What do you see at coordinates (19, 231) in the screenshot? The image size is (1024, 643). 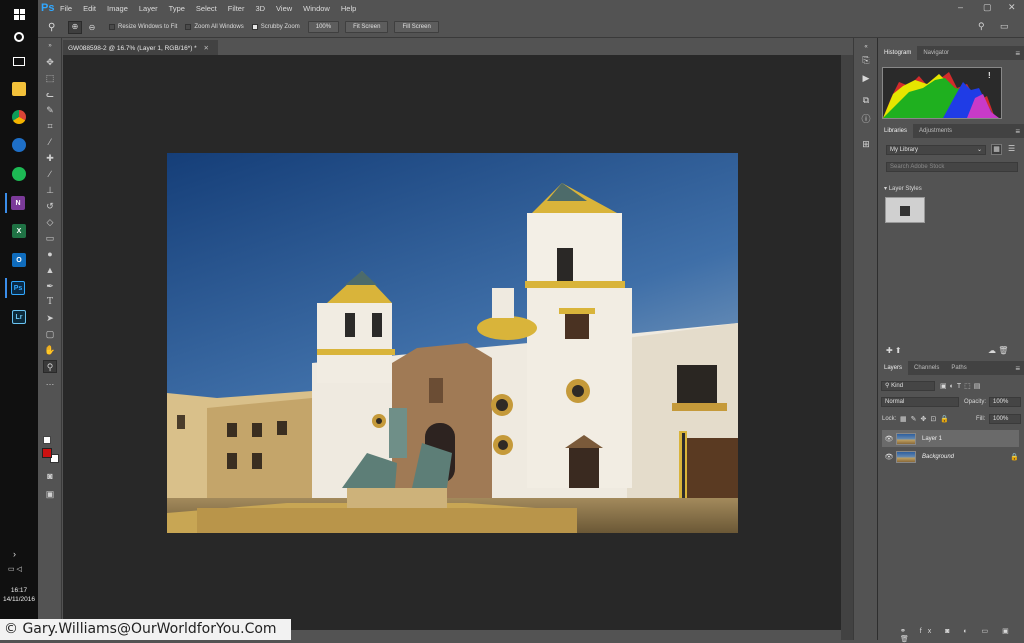 I see `excel-icon: X` at bounding box center [19, 231].